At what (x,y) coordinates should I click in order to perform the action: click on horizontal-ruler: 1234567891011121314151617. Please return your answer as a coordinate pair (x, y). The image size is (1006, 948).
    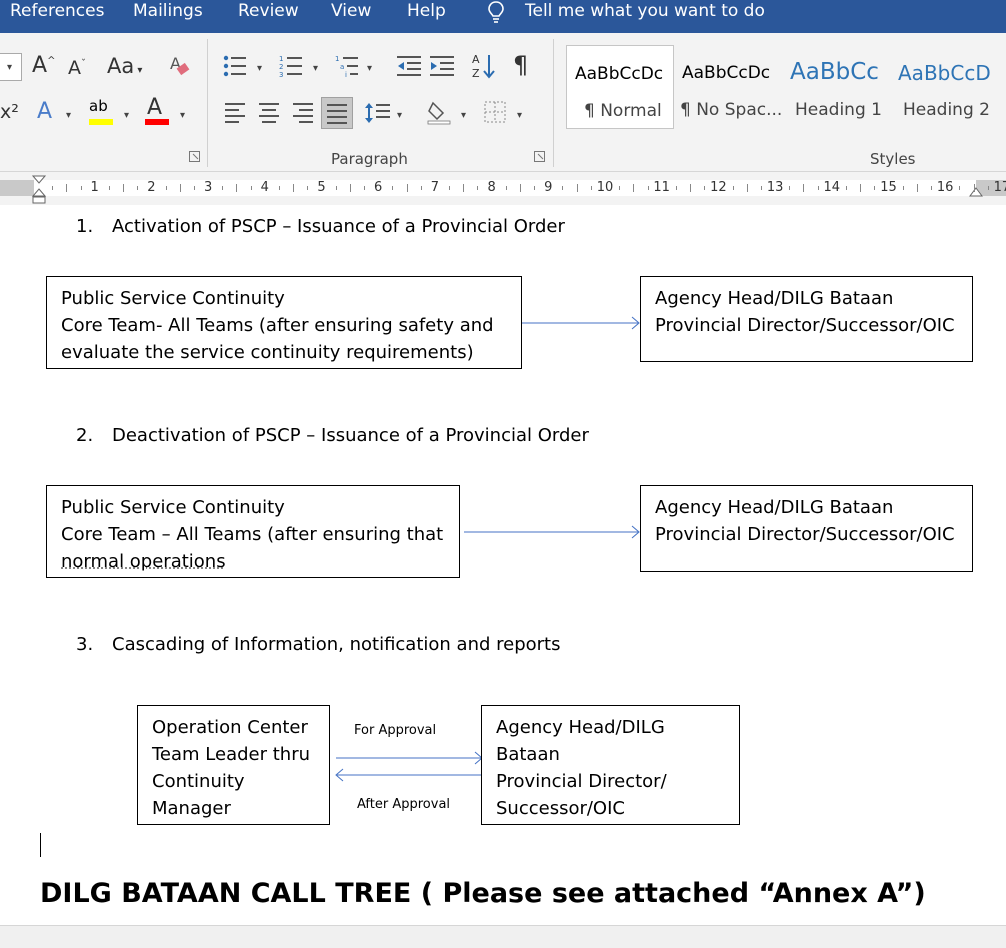
    Looking at the image, I should click on (503, 188).